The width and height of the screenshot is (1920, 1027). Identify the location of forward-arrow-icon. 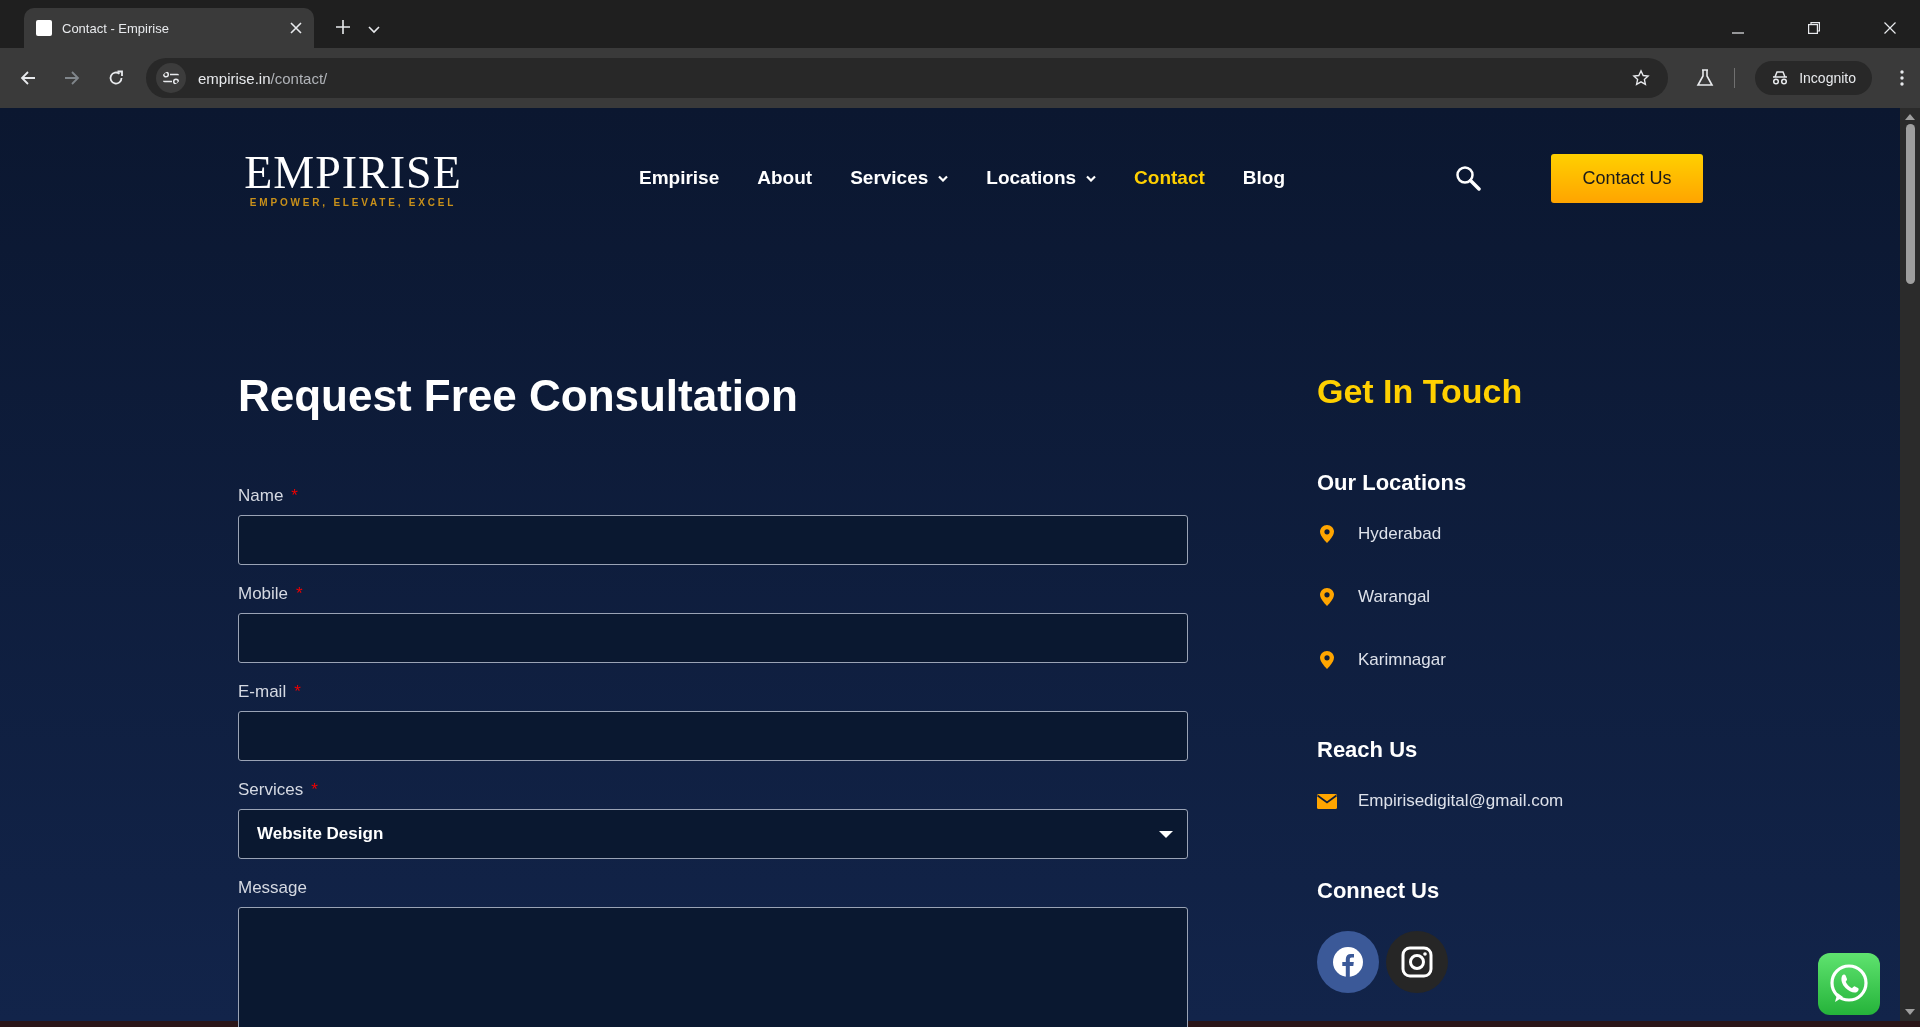
(72, 78).